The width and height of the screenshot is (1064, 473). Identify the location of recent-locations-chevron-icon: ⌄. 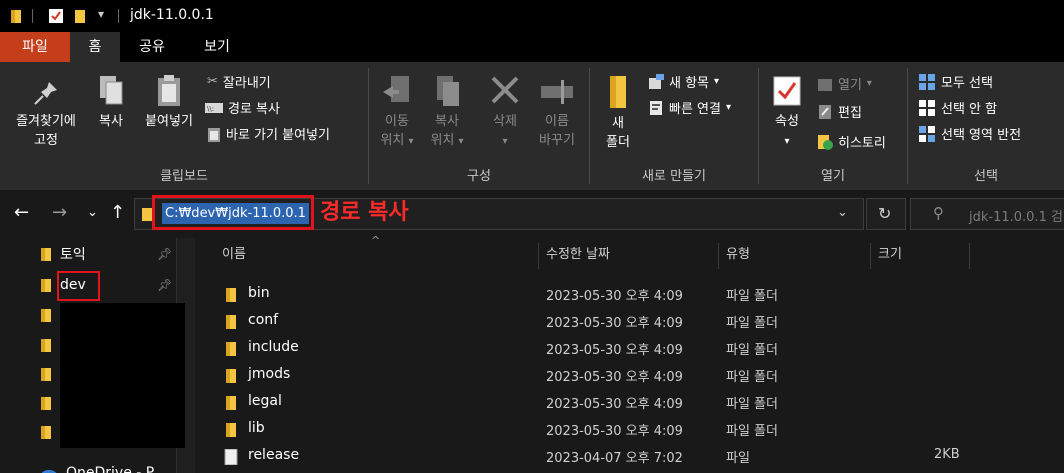
(92, 213).